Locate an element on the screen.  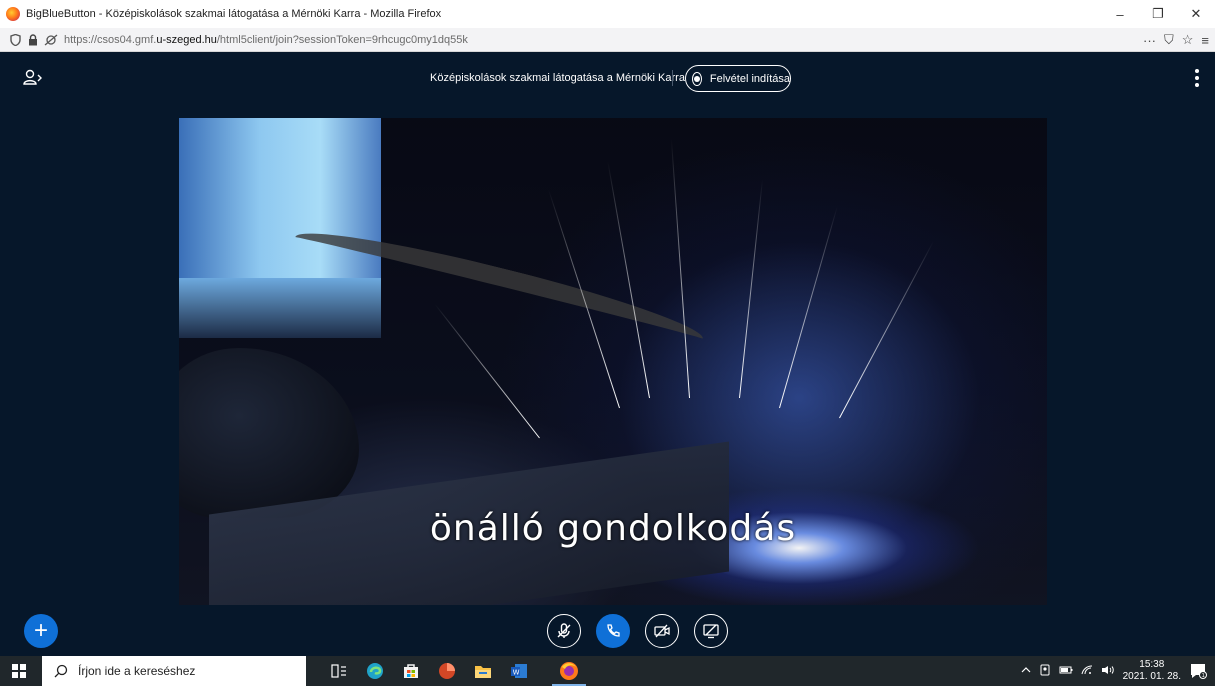
share-screen-button is located at coordinates (711, 631).